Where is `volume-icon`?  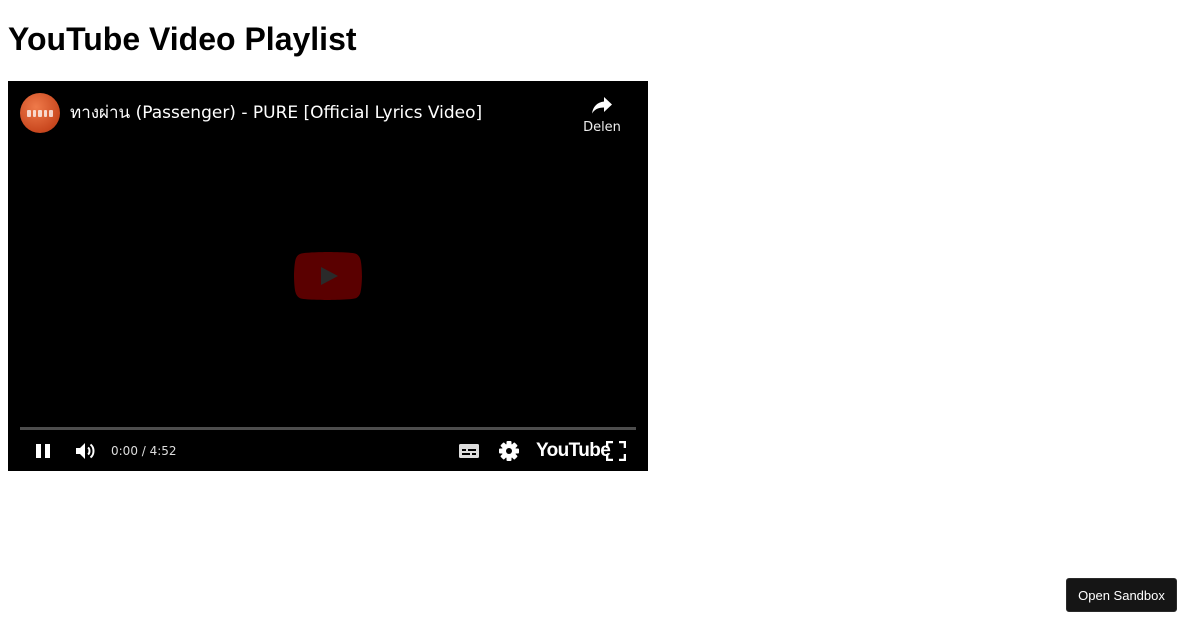 volume-icon is located at coordinates (85, 451).